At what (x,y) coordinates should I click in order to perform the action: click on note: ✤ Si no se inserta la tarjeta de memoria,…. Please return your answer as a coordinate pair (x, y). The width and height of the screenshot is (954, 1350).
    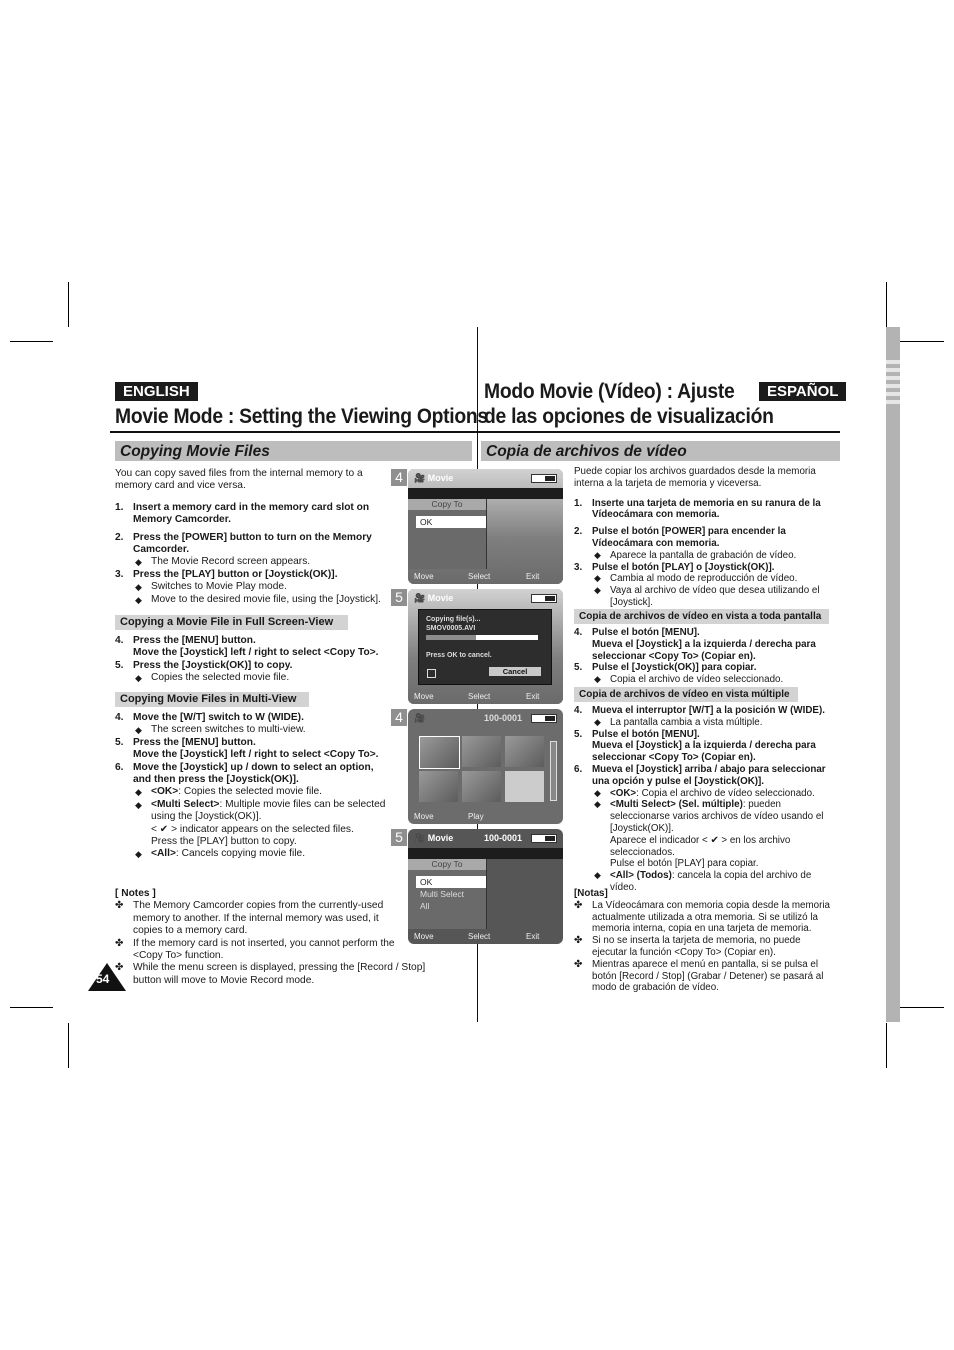
    Looking at the image, I should click on (687, 946).